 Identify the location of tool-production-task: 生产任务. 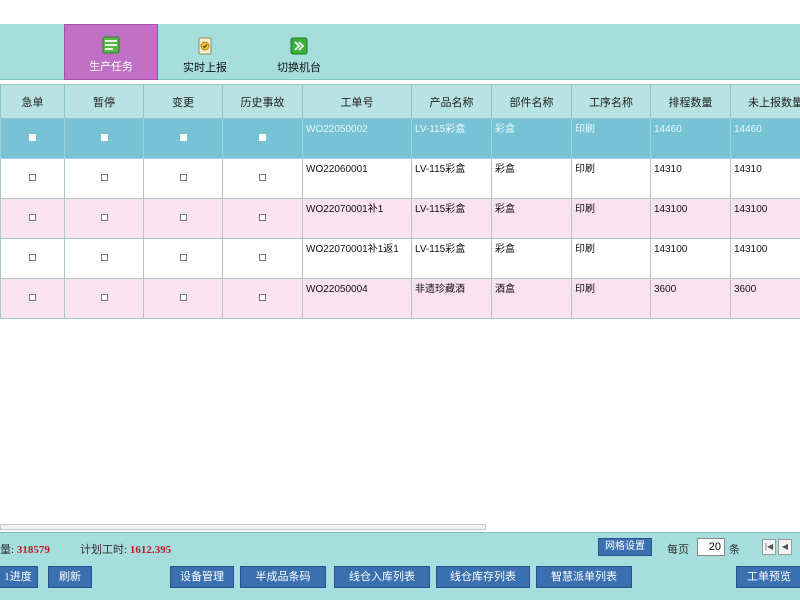
(111, 52).